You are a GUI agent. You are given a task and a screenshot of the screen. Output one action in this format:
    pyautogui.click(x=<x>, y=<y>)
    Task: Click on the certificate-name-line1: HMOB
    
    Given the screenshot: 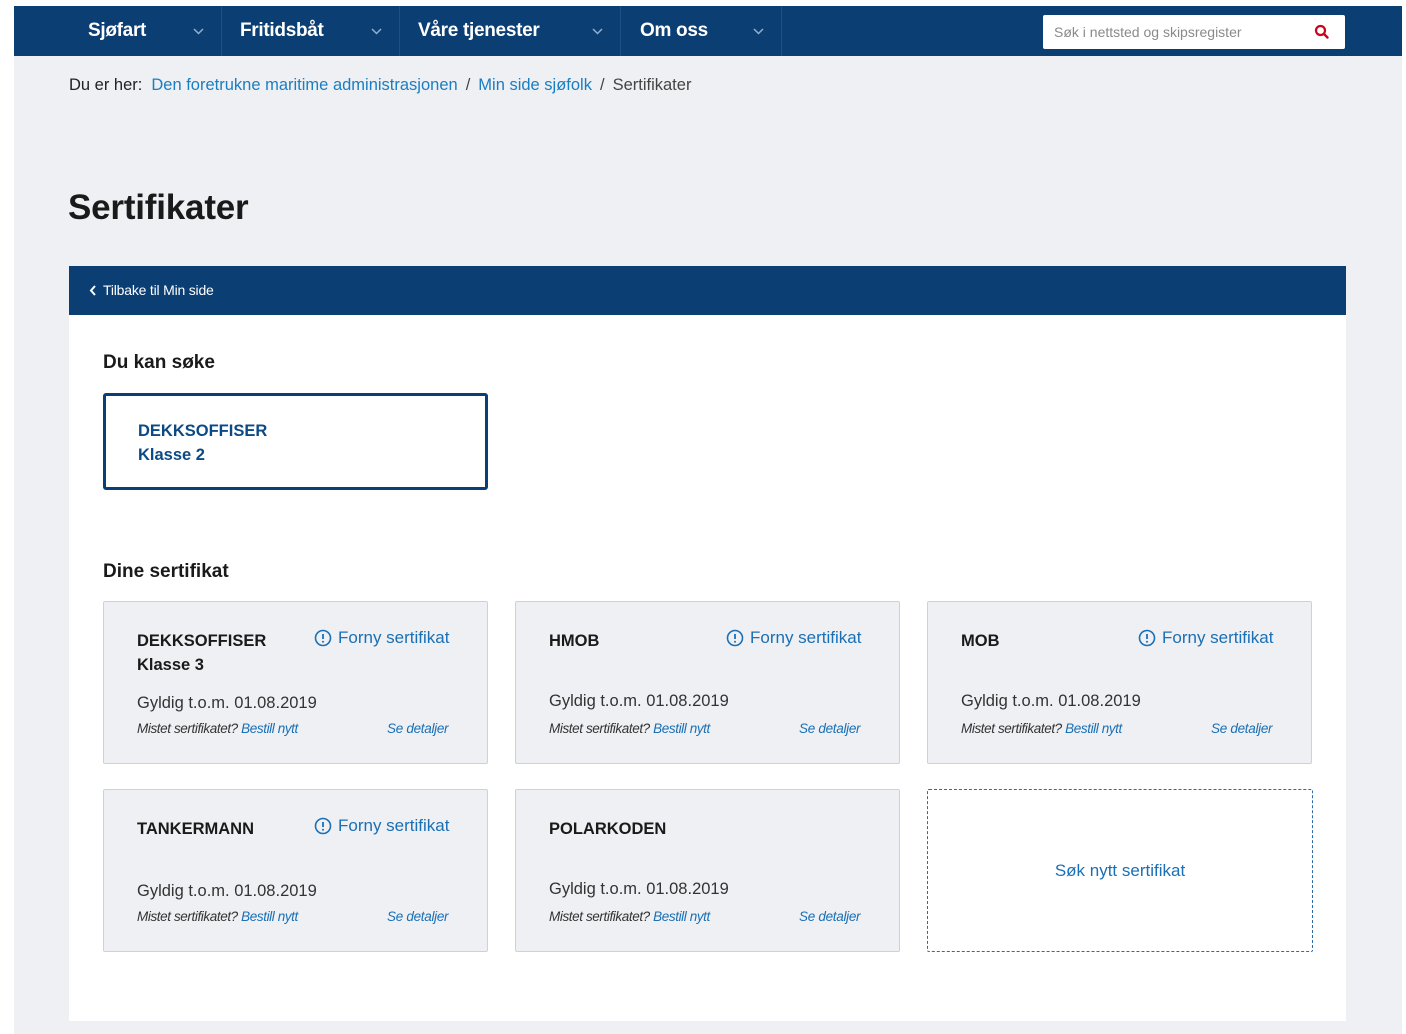 What is the action you would take?
    pyautogui.click(x=574, y=641)
    